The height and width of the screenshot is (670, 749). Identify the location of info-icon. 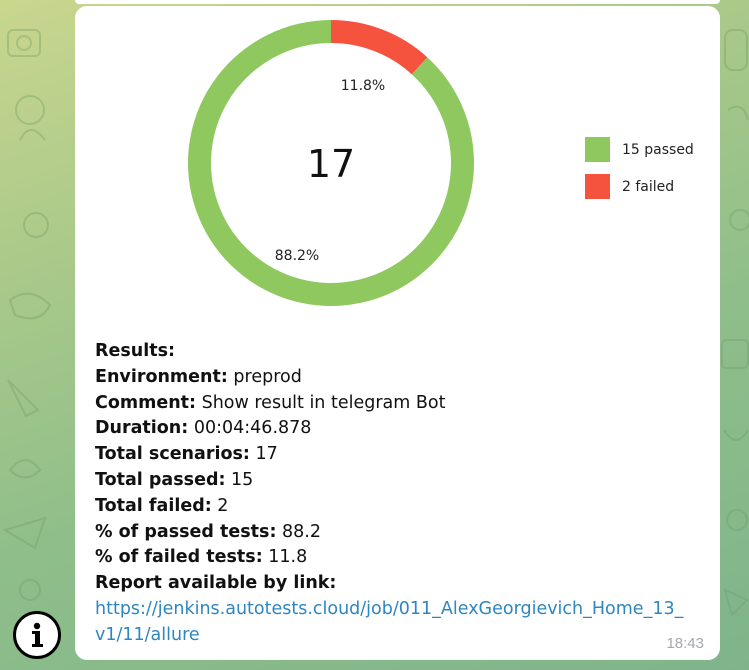
(37, 635).